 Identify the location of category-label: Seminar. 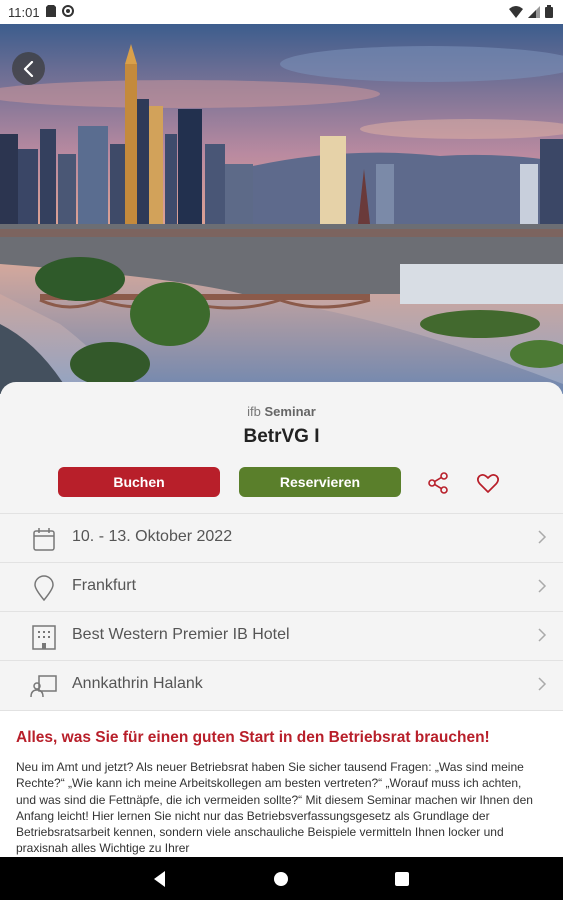
(290, 411).